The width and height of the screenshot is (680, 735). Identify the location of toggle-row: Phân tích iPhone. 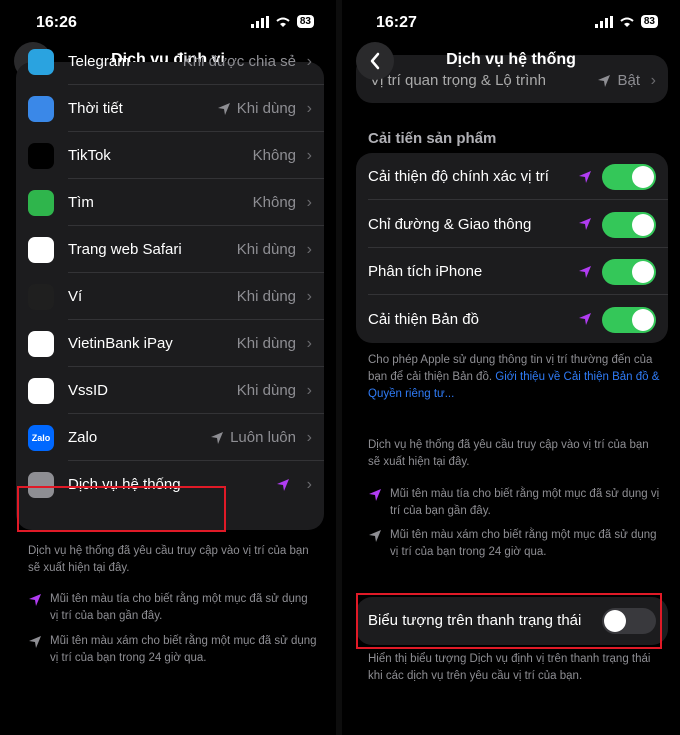
(512, 271).